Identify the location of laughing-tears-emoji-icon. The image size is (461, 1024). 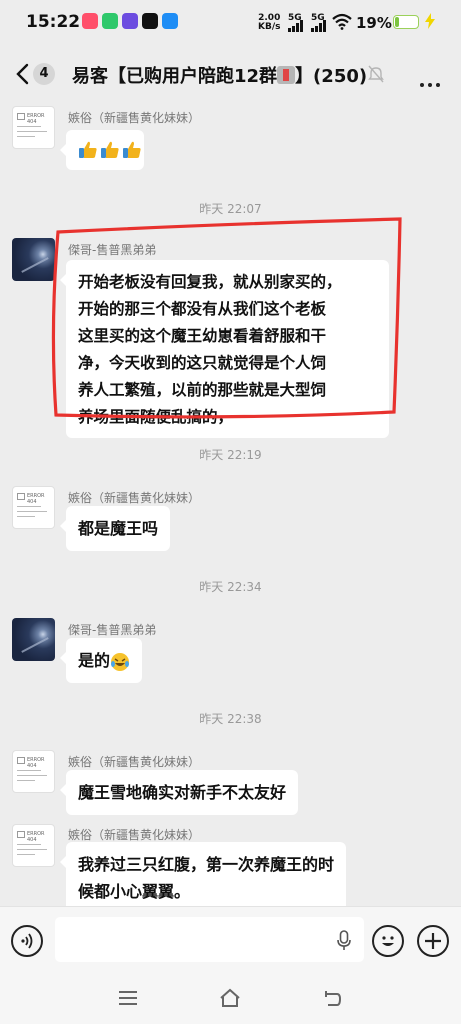
(120, 661).